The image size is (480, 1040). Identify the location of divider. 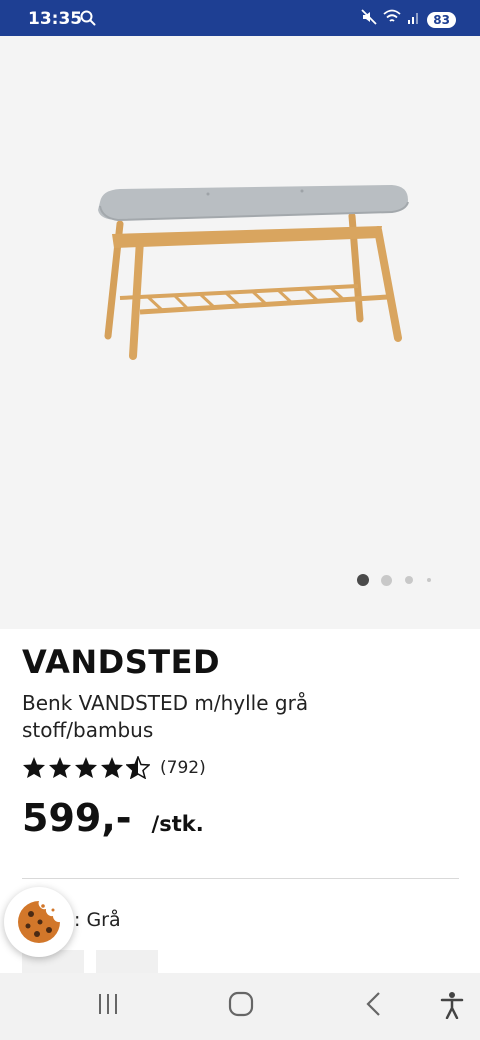
(240, 878).